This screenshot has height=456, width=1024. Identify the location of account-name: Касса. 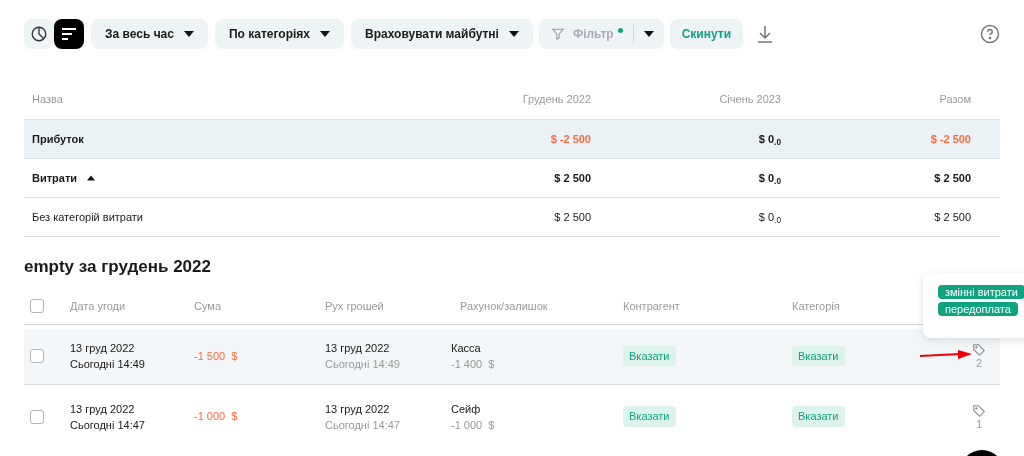
(466, 348).